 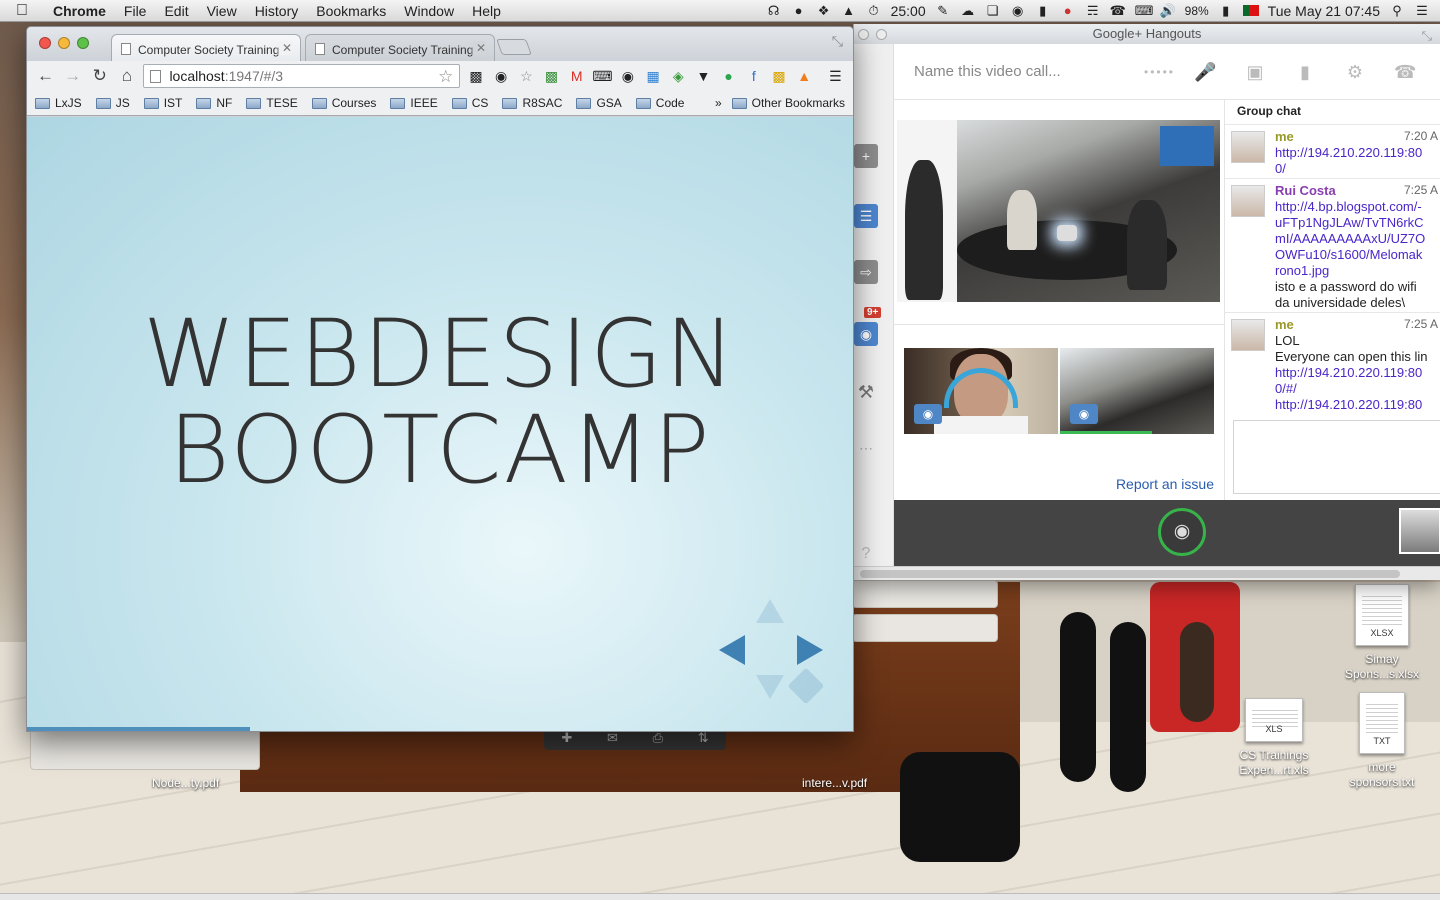 What do you see at coordinates (501, 76) in the screenshot?
I see `evernote-extension-icon: ◉` at bounding box center [501, 76].